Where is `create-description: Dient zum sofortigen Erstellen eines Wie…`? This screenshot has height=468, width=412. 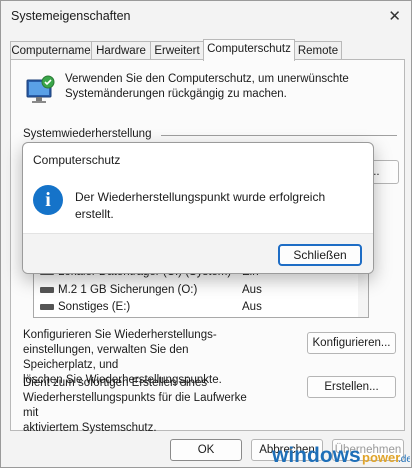 create-description: Dient zum sofortigen Erstellen eines Wie… is located at coordinates (140, 406).